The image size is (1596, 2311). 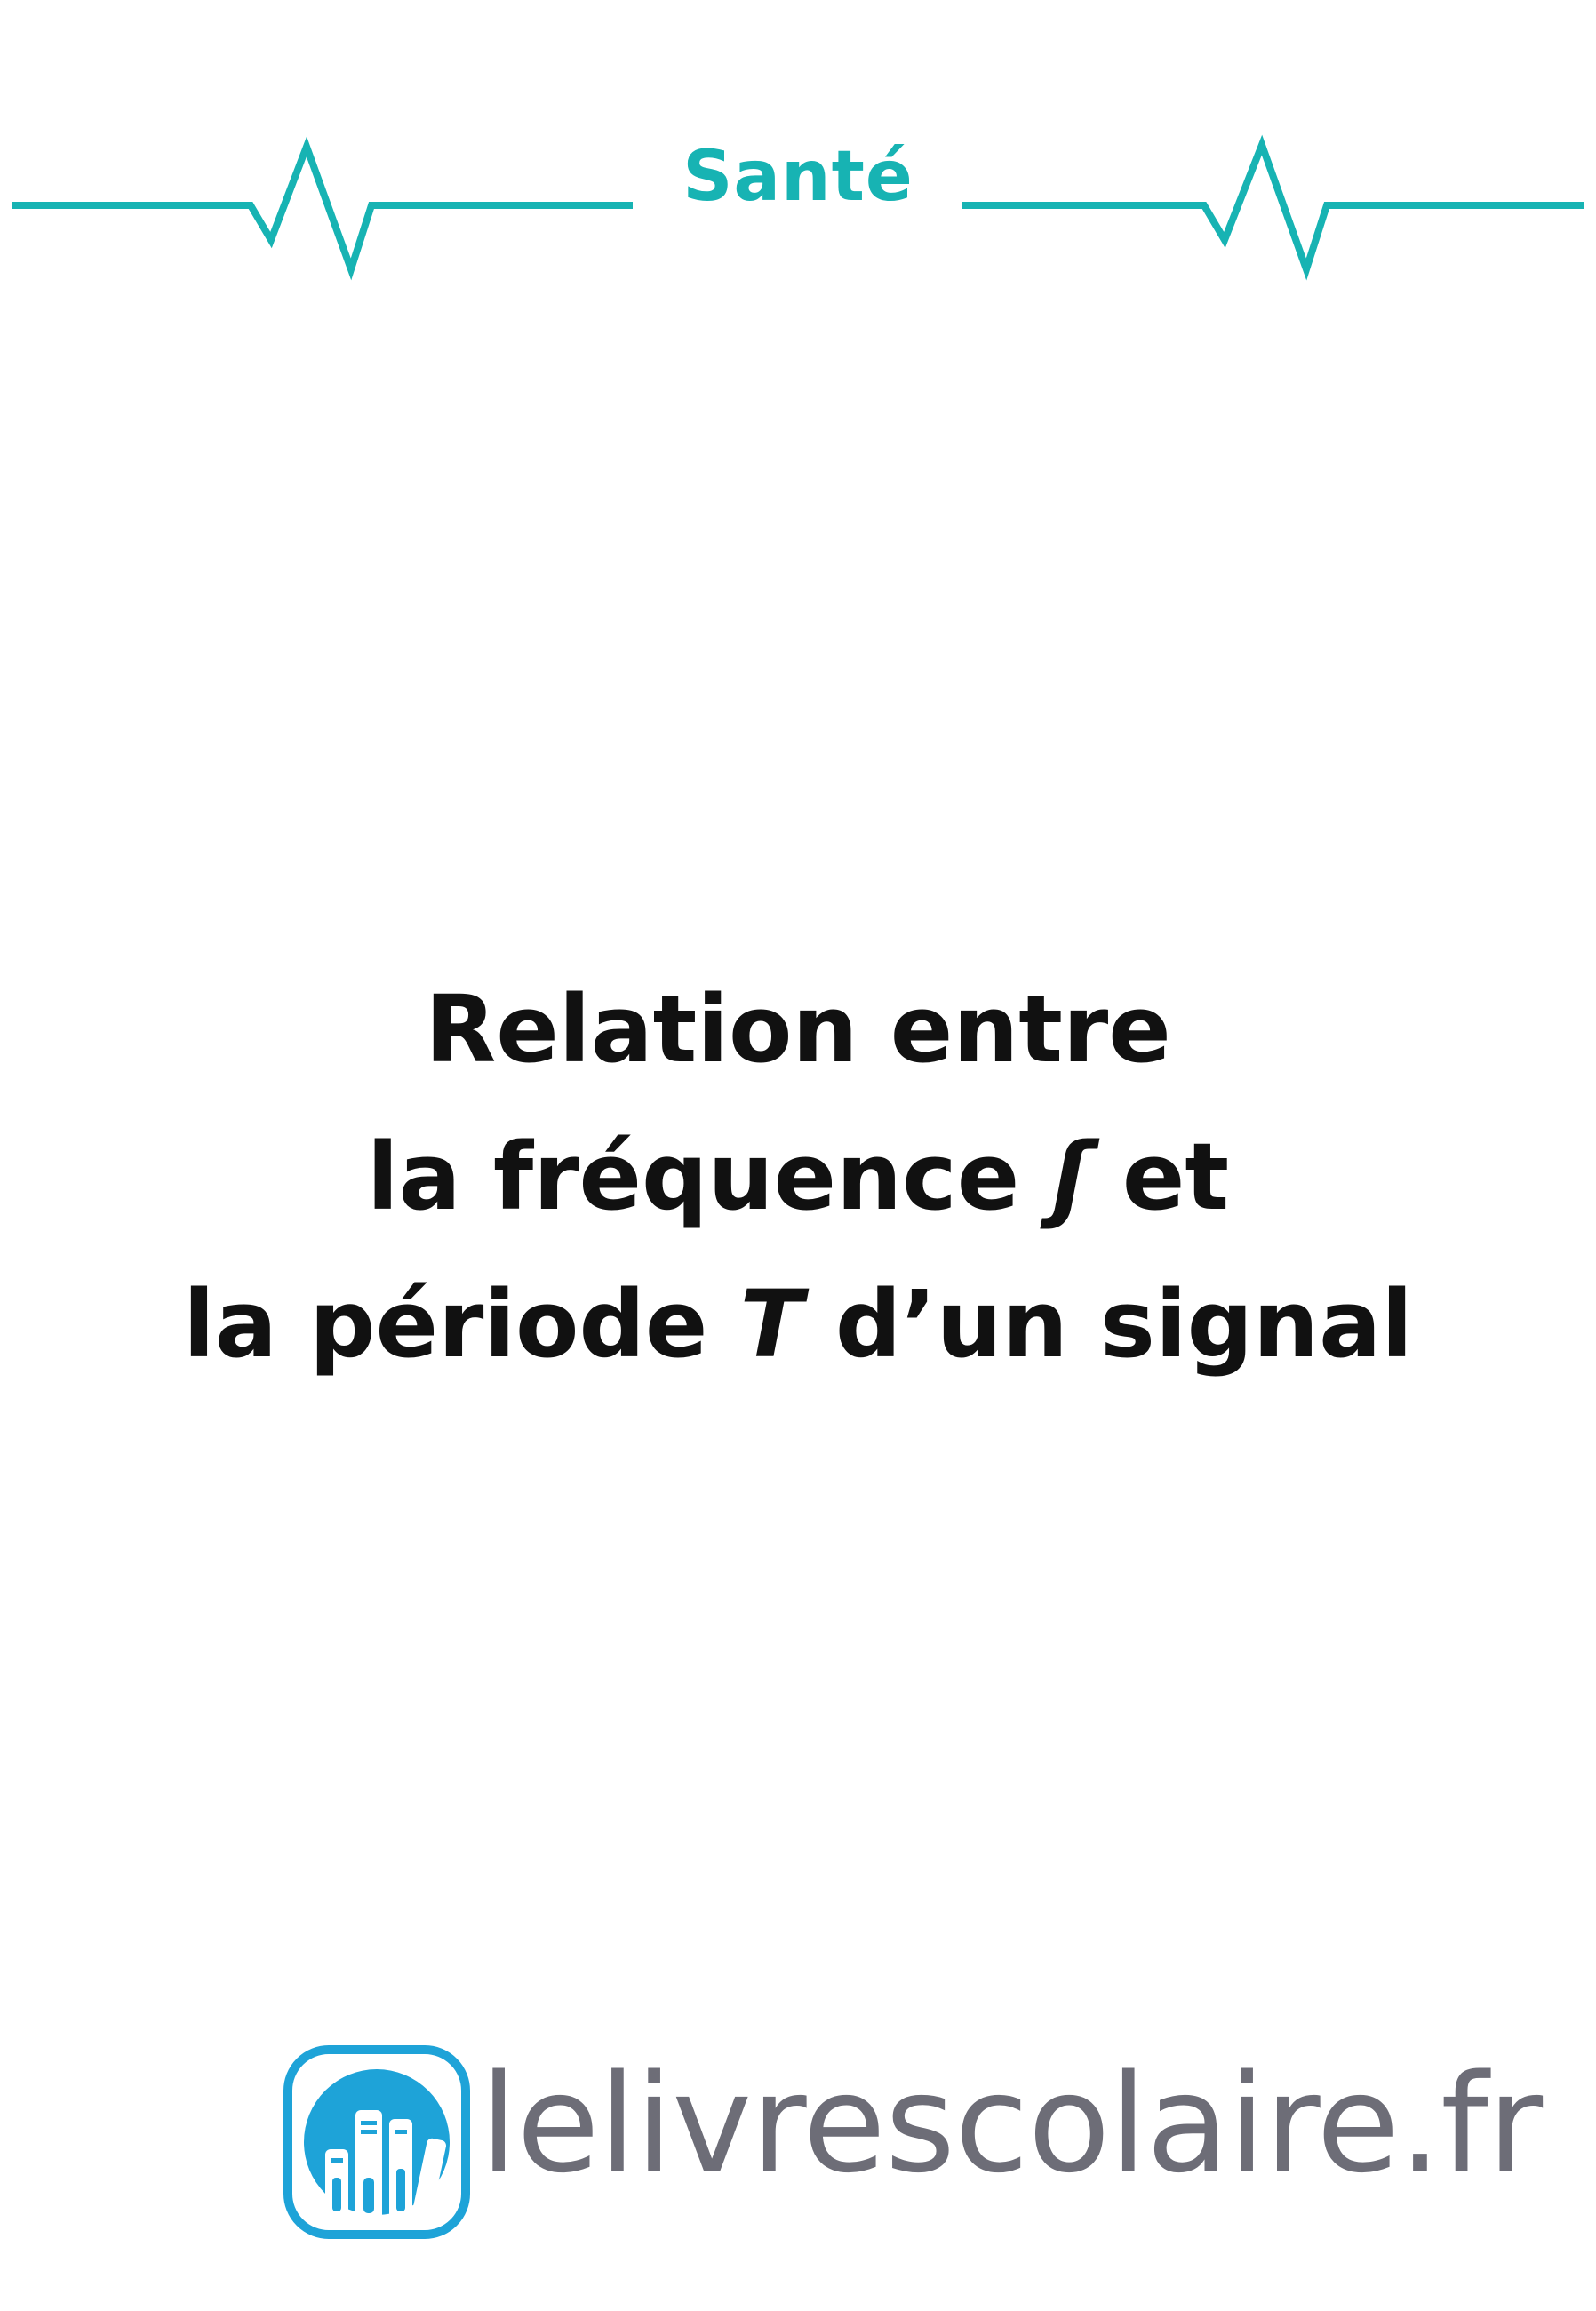 I want to click on frequency-symbol: ʃ, so click(x=1070, y=1177).